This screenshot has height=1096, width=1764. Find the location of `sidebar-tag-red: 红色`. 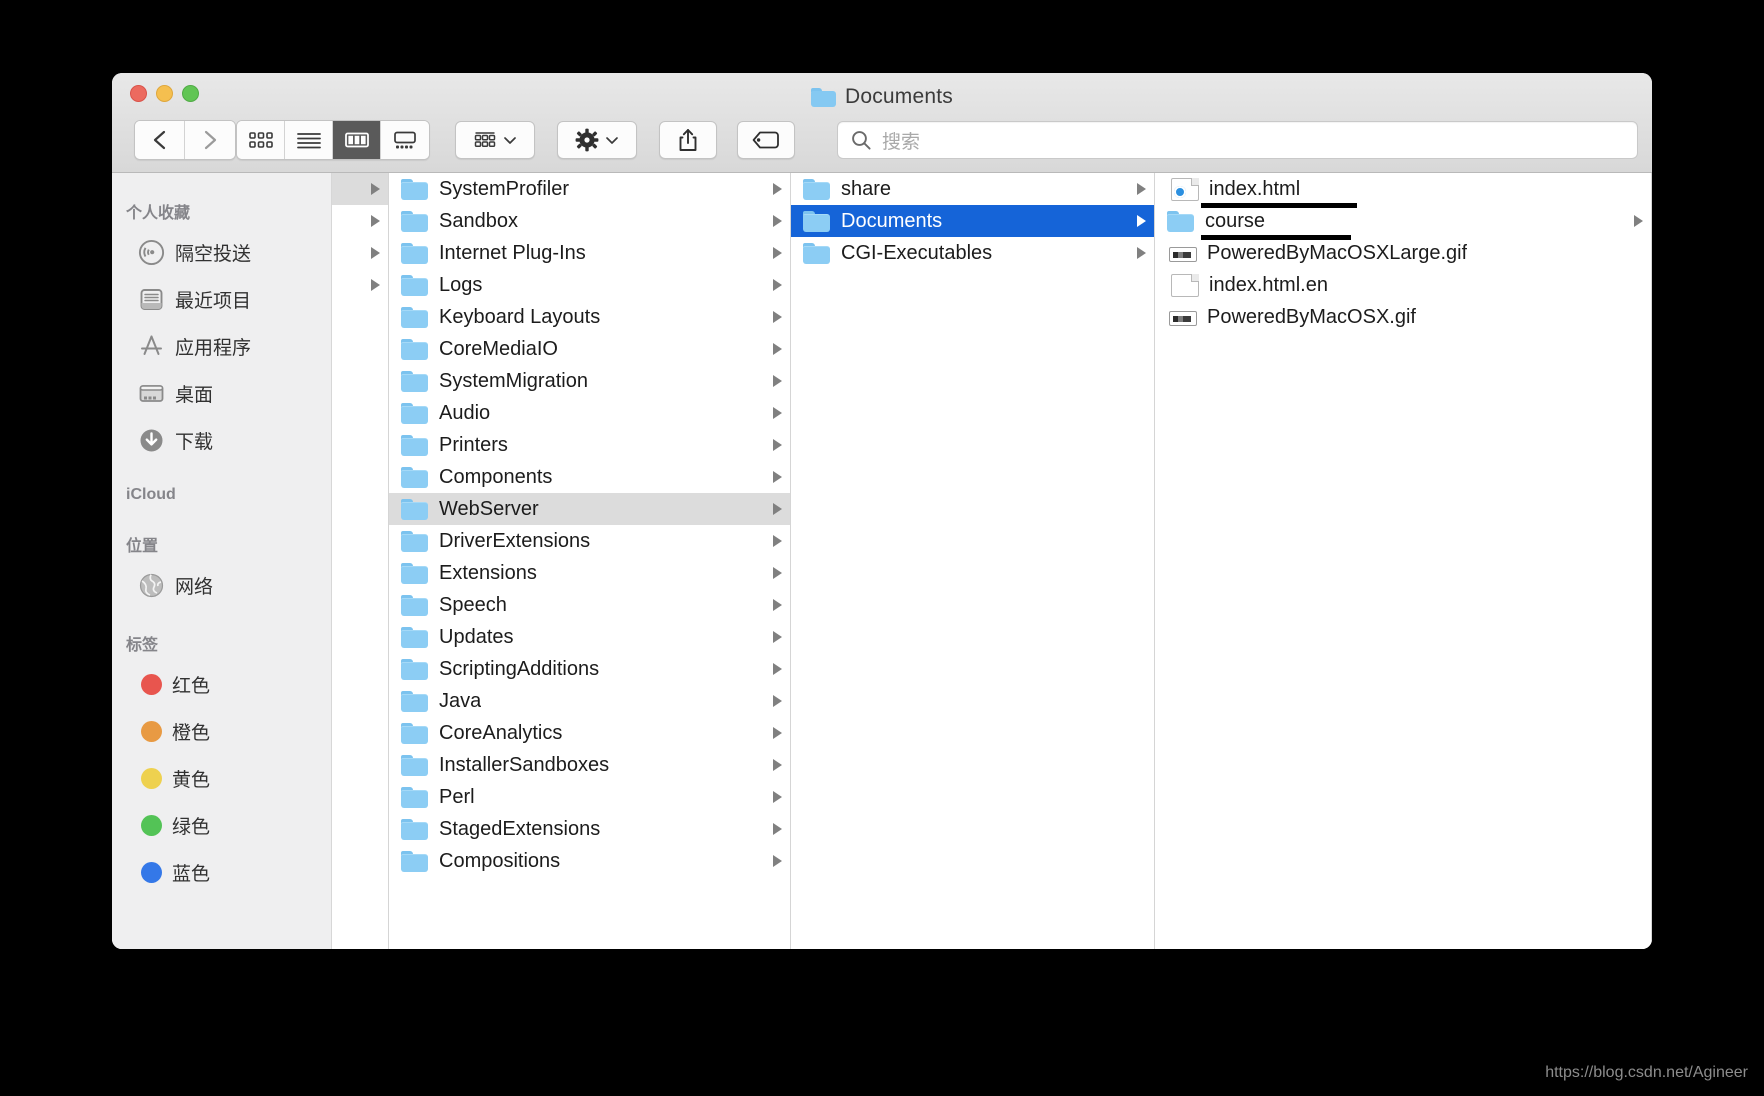

sidebar-tag-red: 红色 is located at coordinates (221, 684).